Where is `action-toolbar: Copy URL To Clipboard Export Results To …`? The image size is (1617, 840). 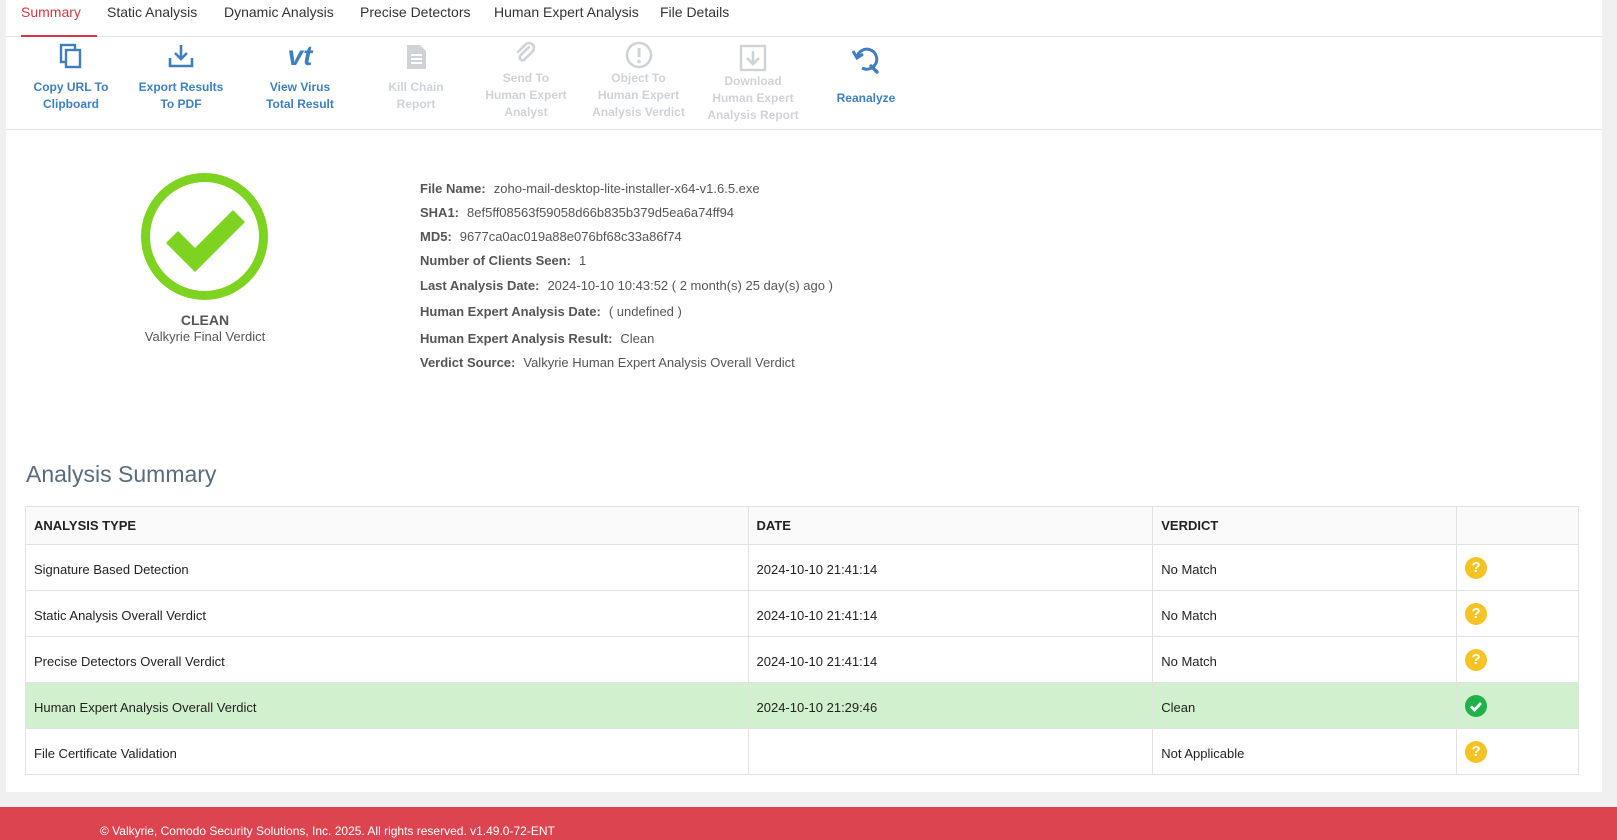
action-toolbar: Copy URL To Clipboard Export Results To … is located at coordinates (804, 83).